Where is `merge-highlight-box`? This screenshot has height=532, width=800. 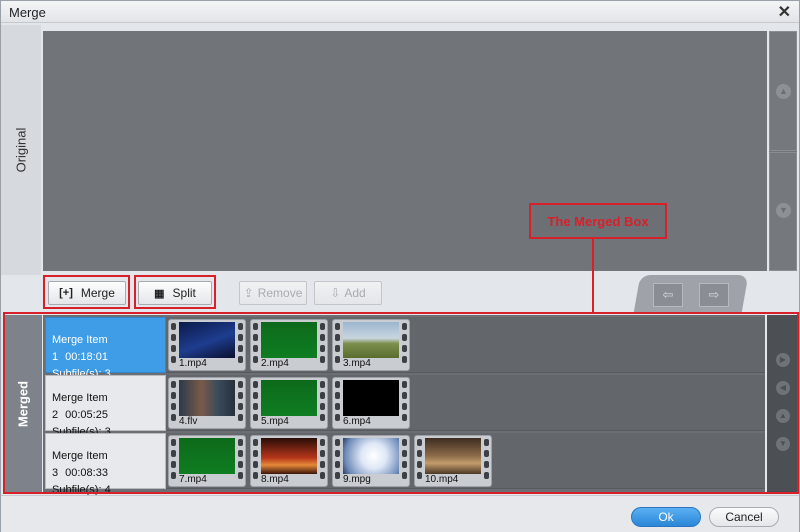 merge-highlight-box is located at coordinates (86, 292).